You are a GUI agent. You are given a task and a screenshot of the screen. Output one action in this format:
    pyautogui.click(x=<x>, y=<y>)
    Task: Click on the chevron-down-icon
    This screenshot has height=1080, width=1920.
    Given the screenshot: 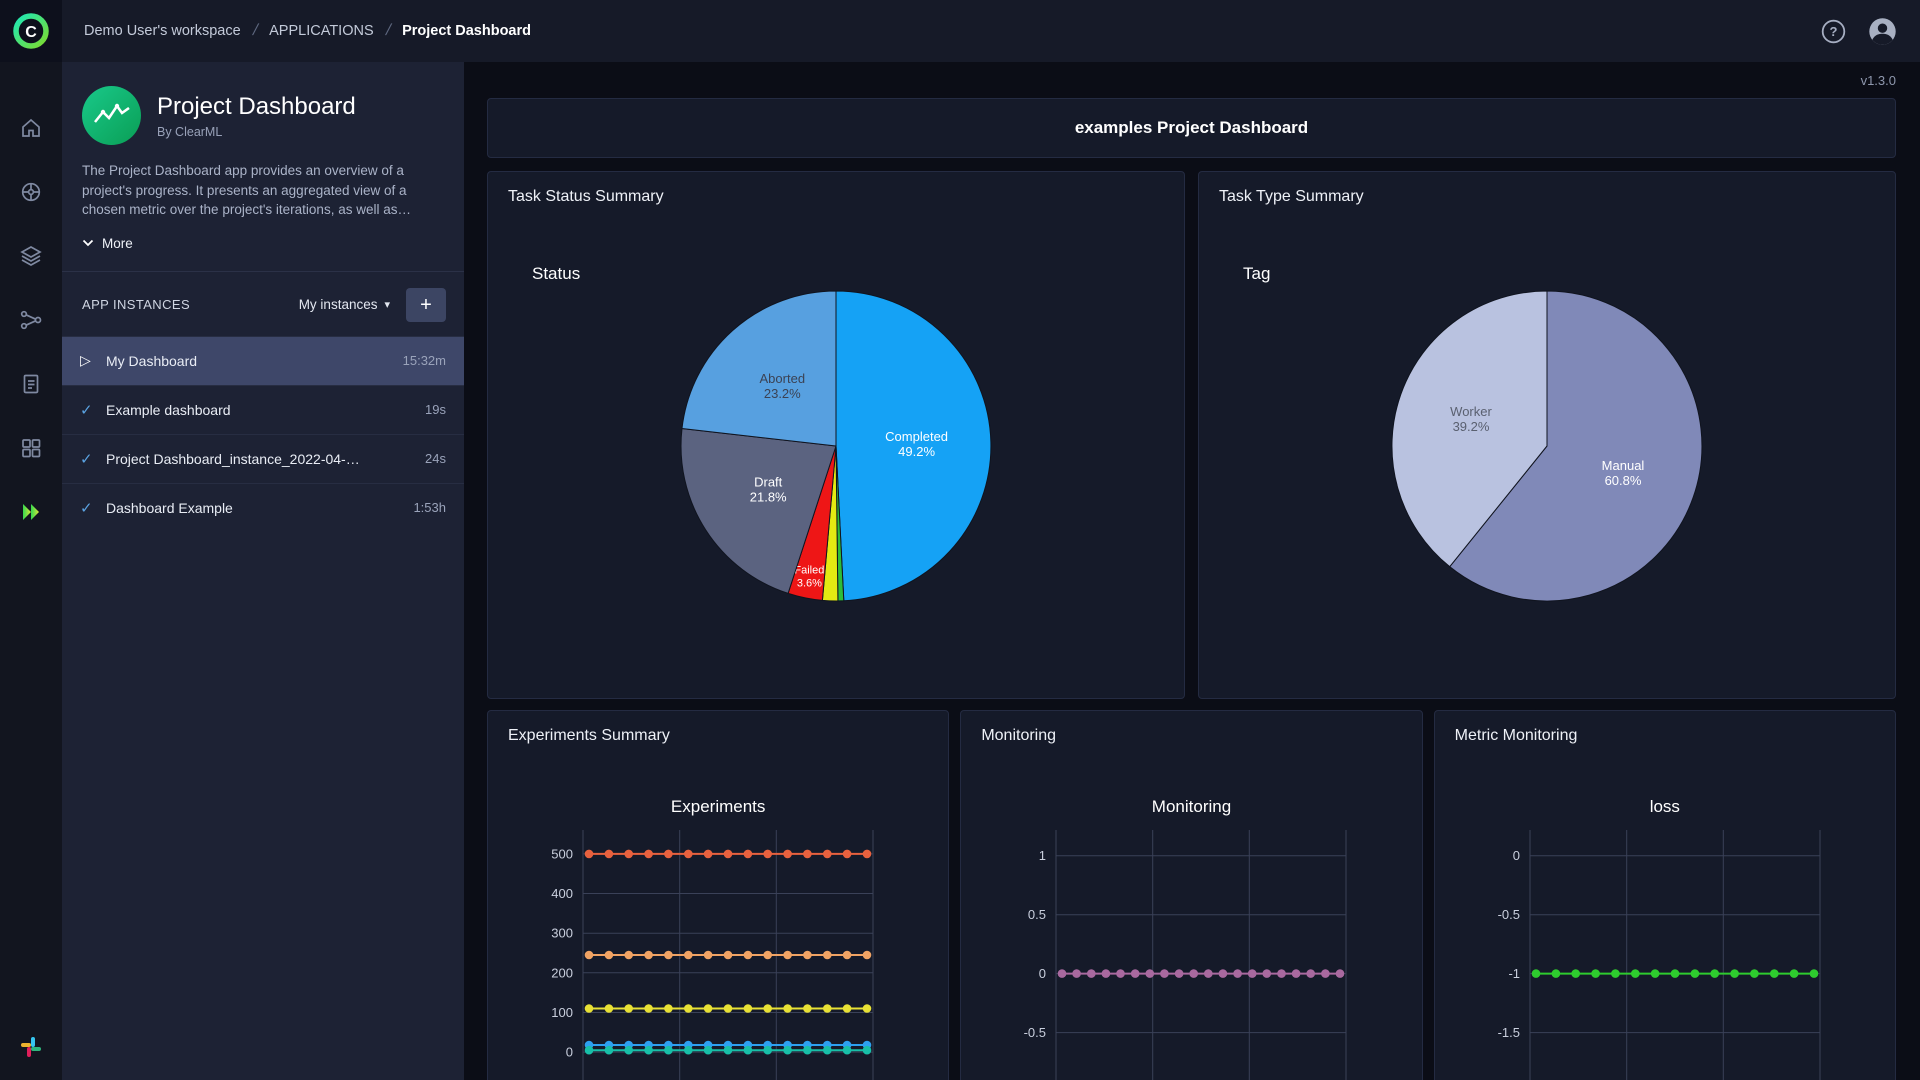 What is the action you would take?
    pyautogui.click(x=88, y=243)
    